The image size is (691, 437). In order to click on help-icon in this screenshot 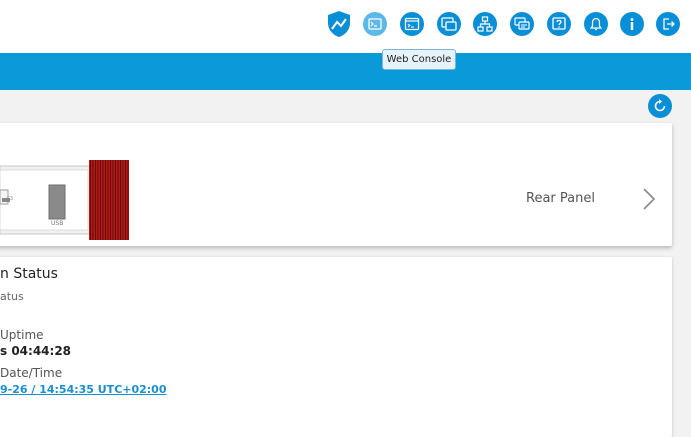, I will do `click(559, 24)`.